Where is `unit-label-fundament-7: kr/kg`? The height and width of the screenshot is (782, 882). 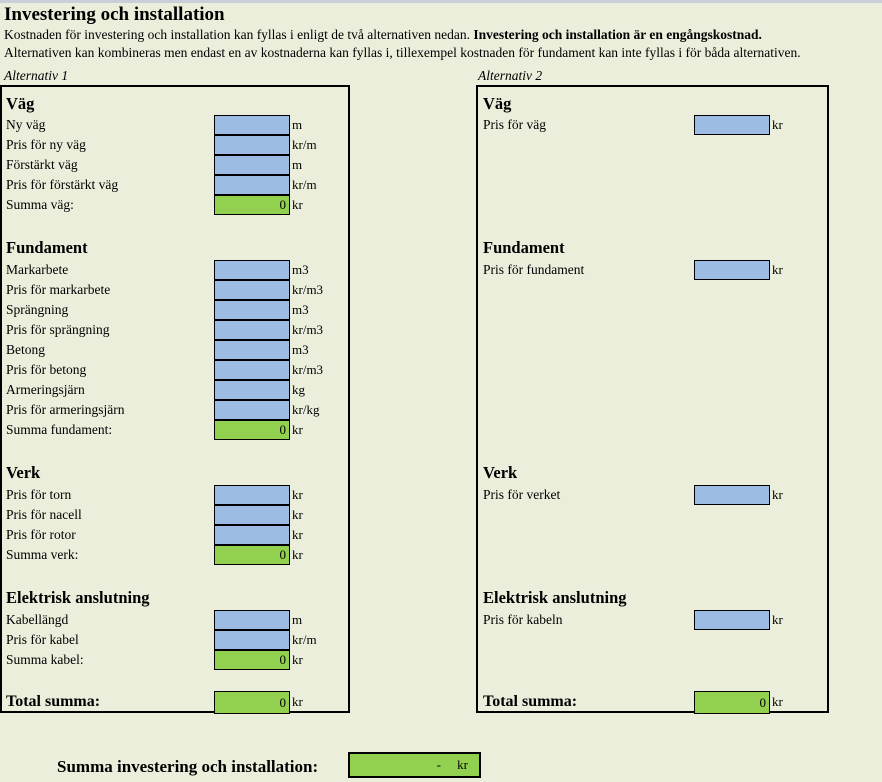
unit-label-fundament-7: kr/kg is located at coordinates (306, 409).